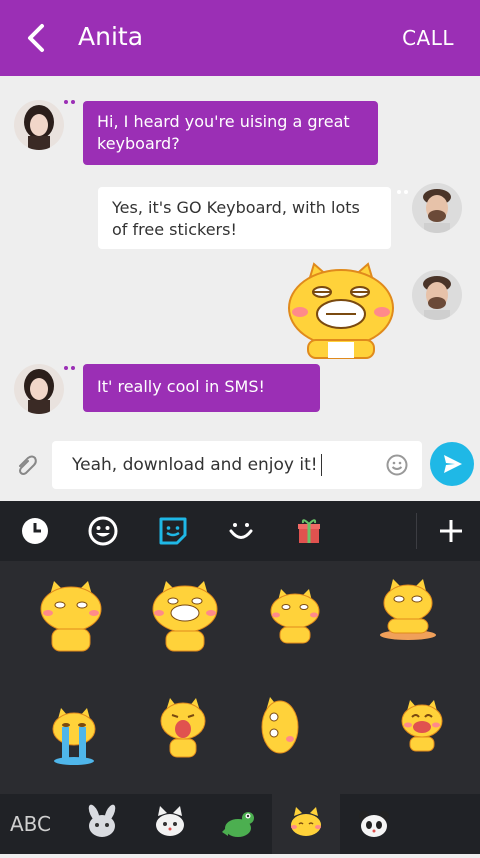  I want to click on cat-cheering, so click(422, 726).